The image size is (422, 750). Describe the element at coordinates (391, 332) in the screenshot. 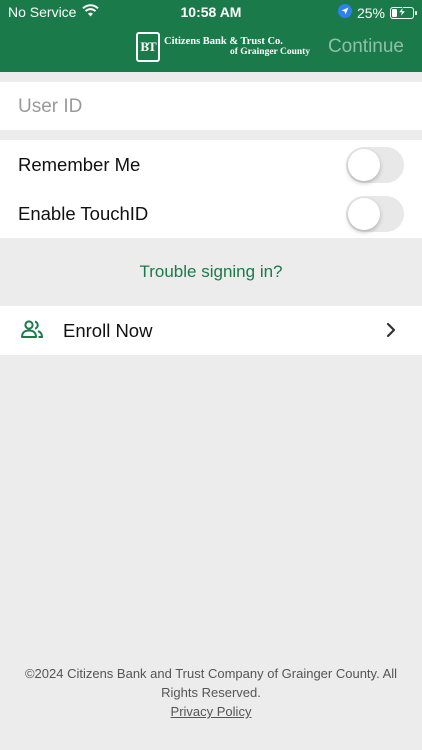

I see `chevron-right-icon` at that location.